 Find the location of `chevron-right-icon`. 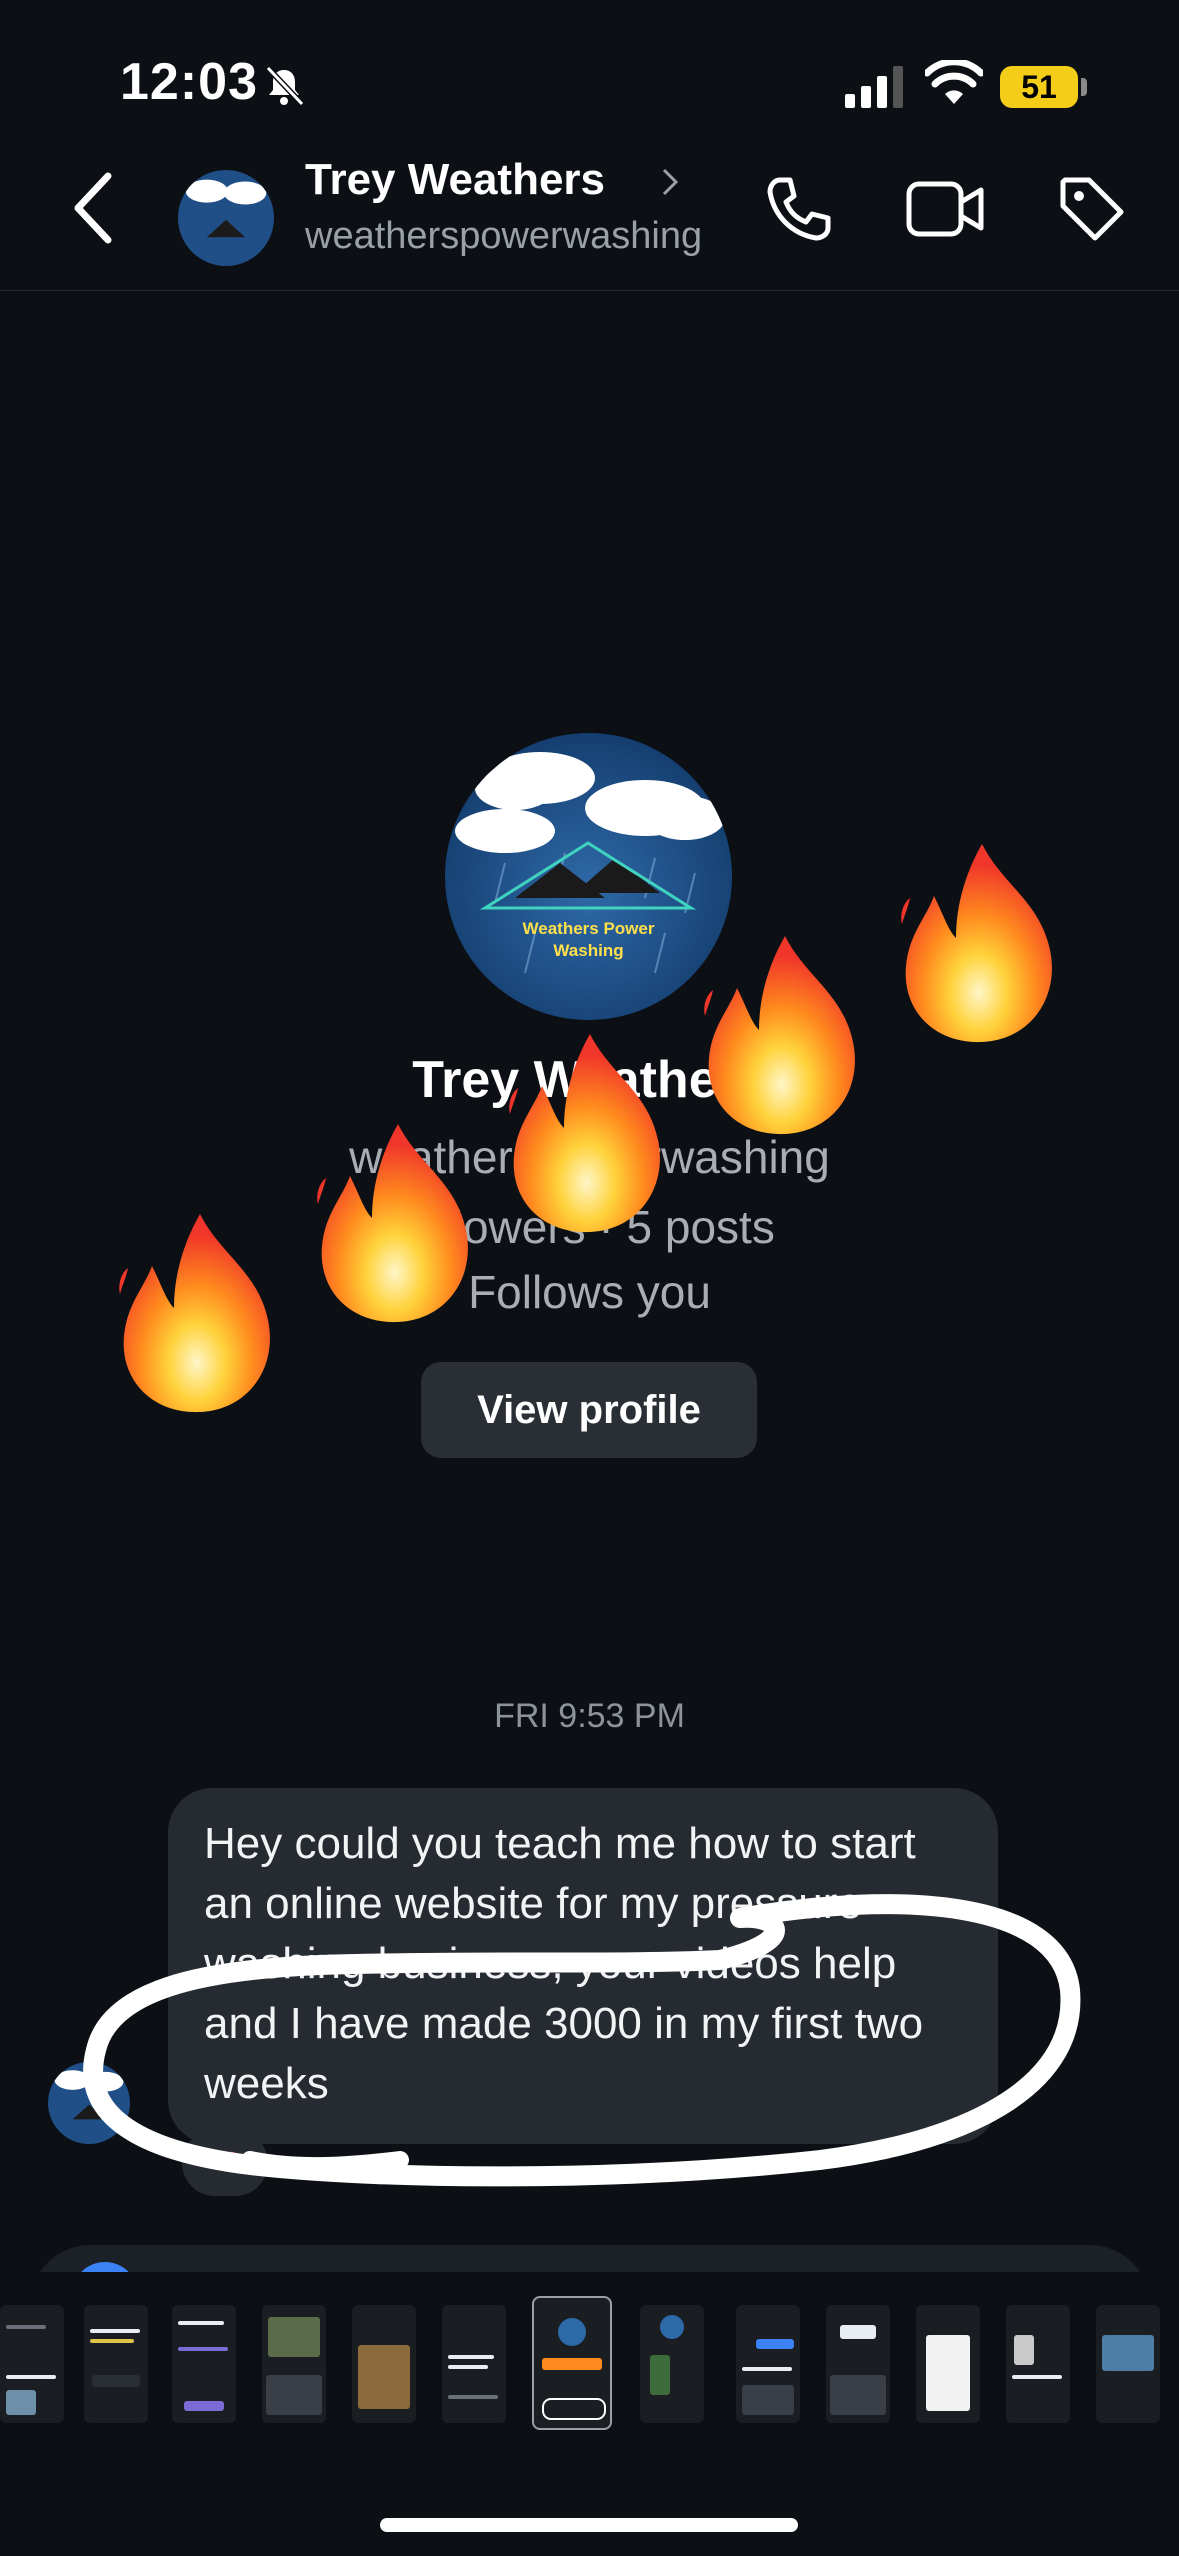

chevron-right-icon is located at coordinates (670, 182).